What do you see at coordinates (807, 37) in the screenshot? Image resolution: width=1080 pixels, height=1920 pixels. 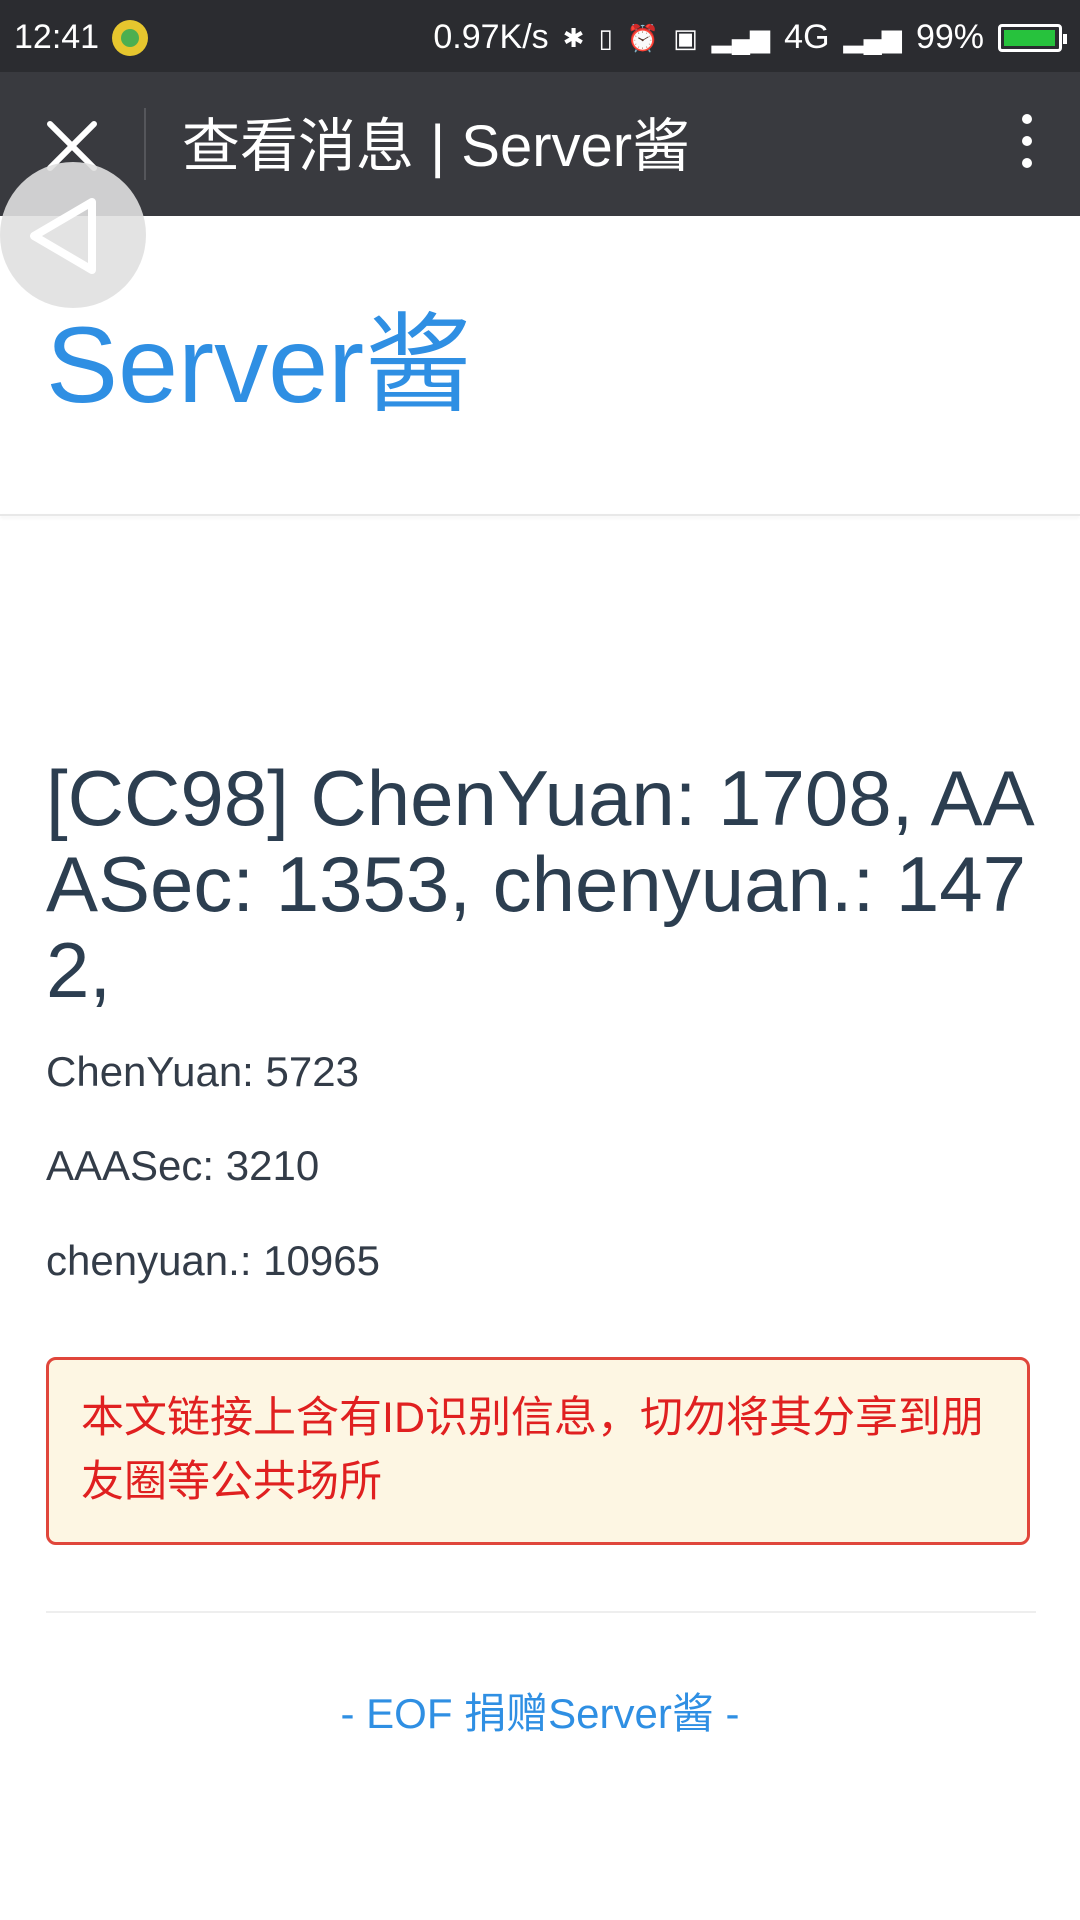 I see `network-type: 4G` at bounding box center [807, 37].